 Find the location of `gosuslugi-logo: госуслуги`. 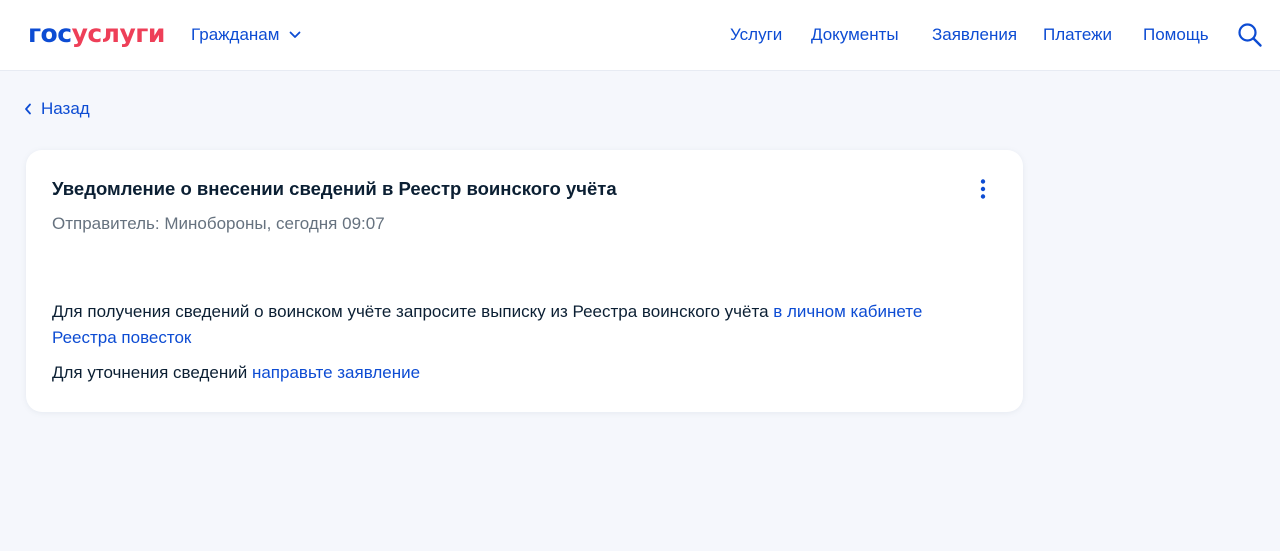

gosuslugi-logo: госуслуги is located at coordinates (96, 34).